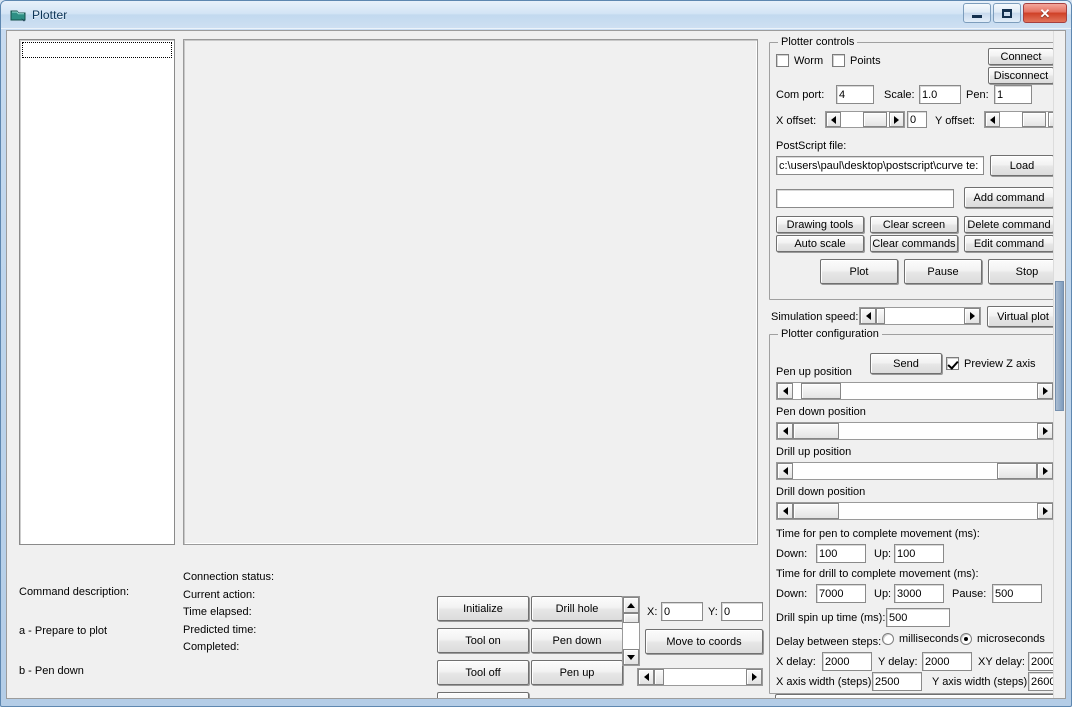 This screenshot has height=707, width=1072. Describe the element at coordinates (918, 617) in the screenshot. I see `drill-spin-input: 500` at that location.